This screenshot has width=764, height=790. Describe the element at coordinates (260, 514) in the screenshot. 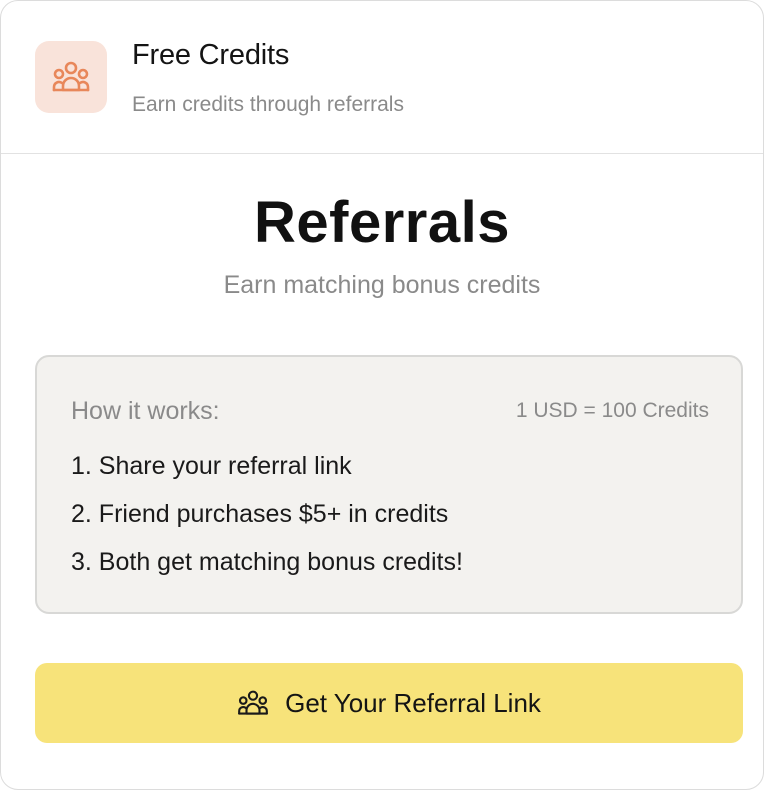

I see `step-item: 2. Friend purchases $5+ in credits` at that location.